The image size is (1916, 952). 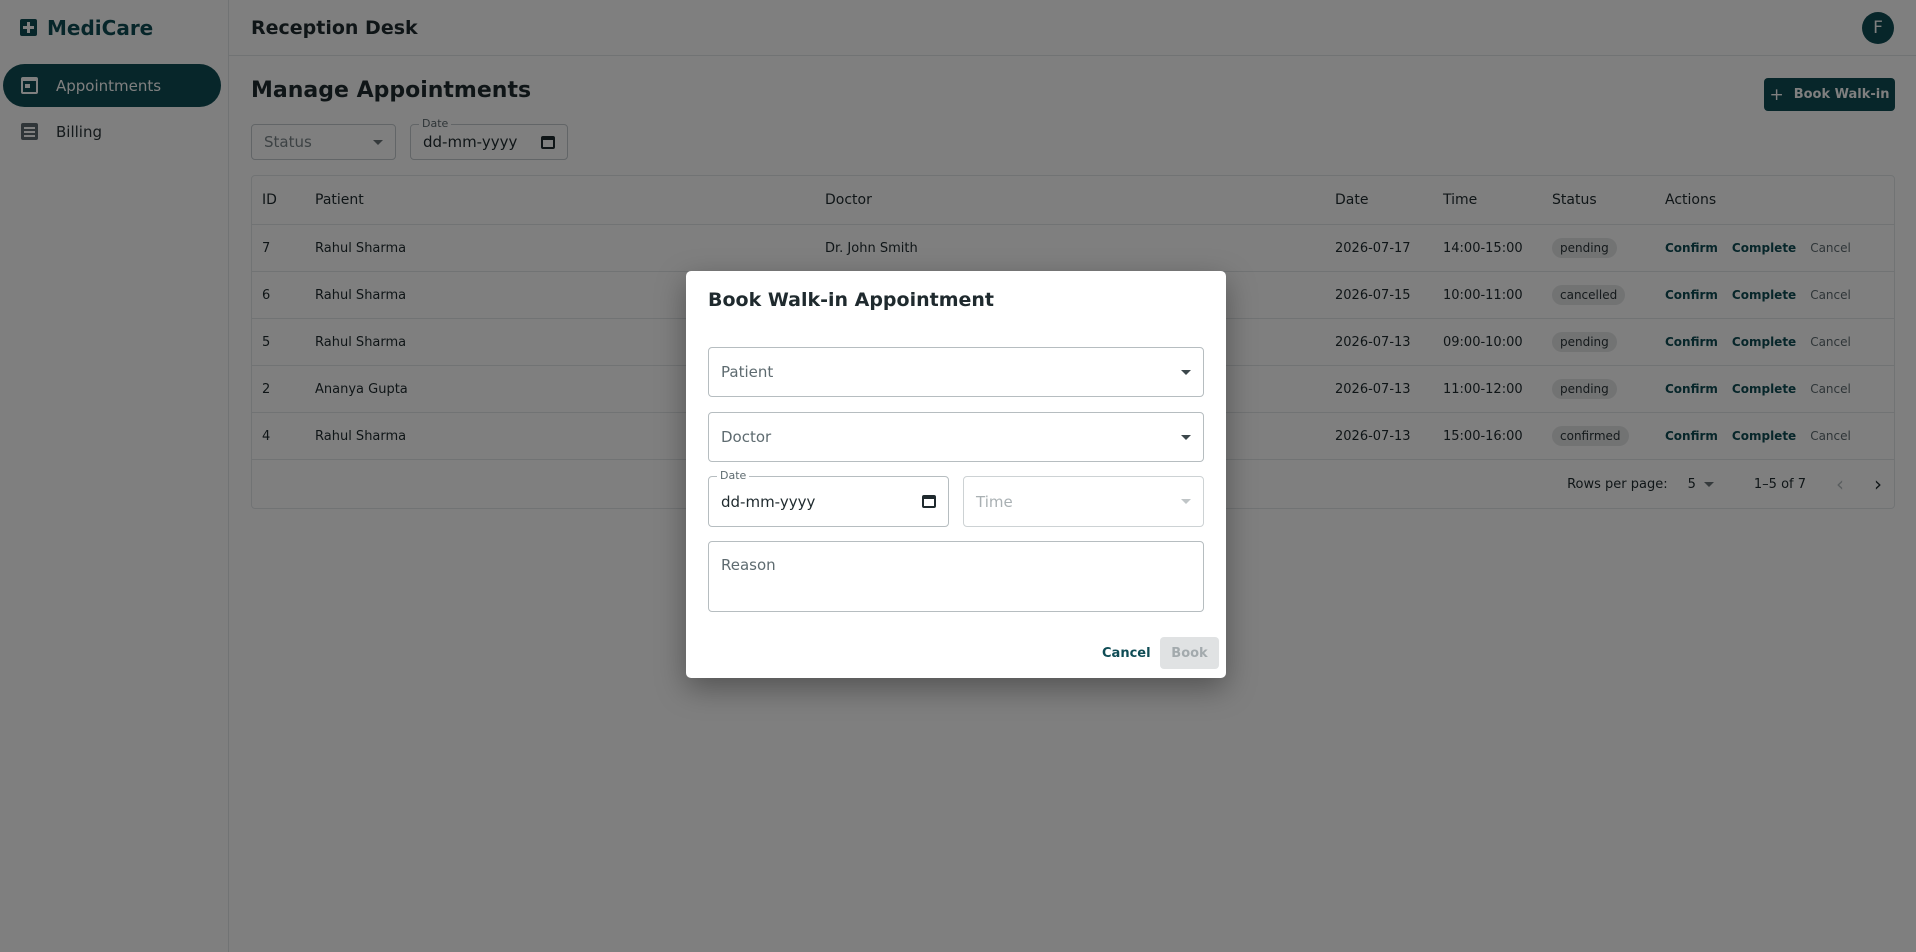 I want to click on calendar-picker-icon, so click(x=929, y=501).